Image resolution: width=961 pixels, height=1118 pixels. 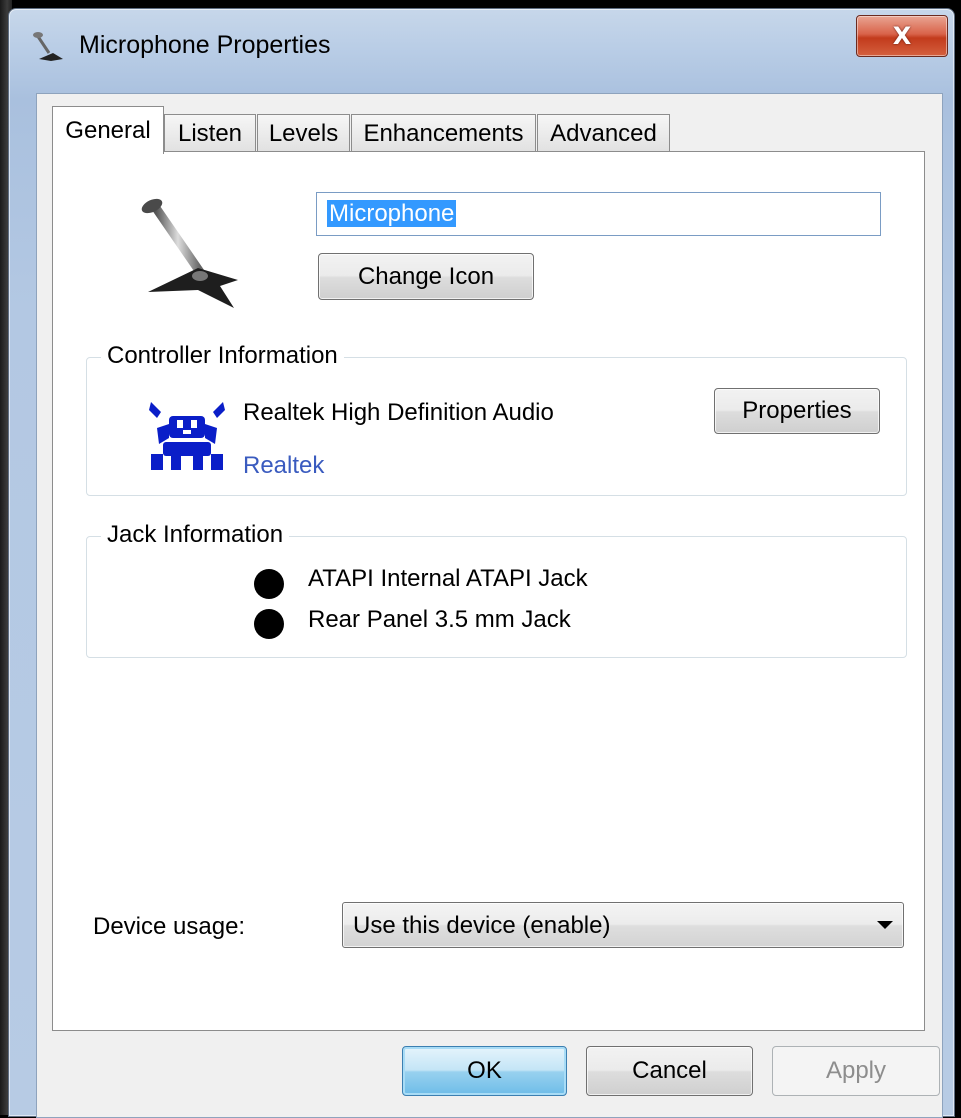 I want to click on ok-button: OK, so click(x=484, y=1071).